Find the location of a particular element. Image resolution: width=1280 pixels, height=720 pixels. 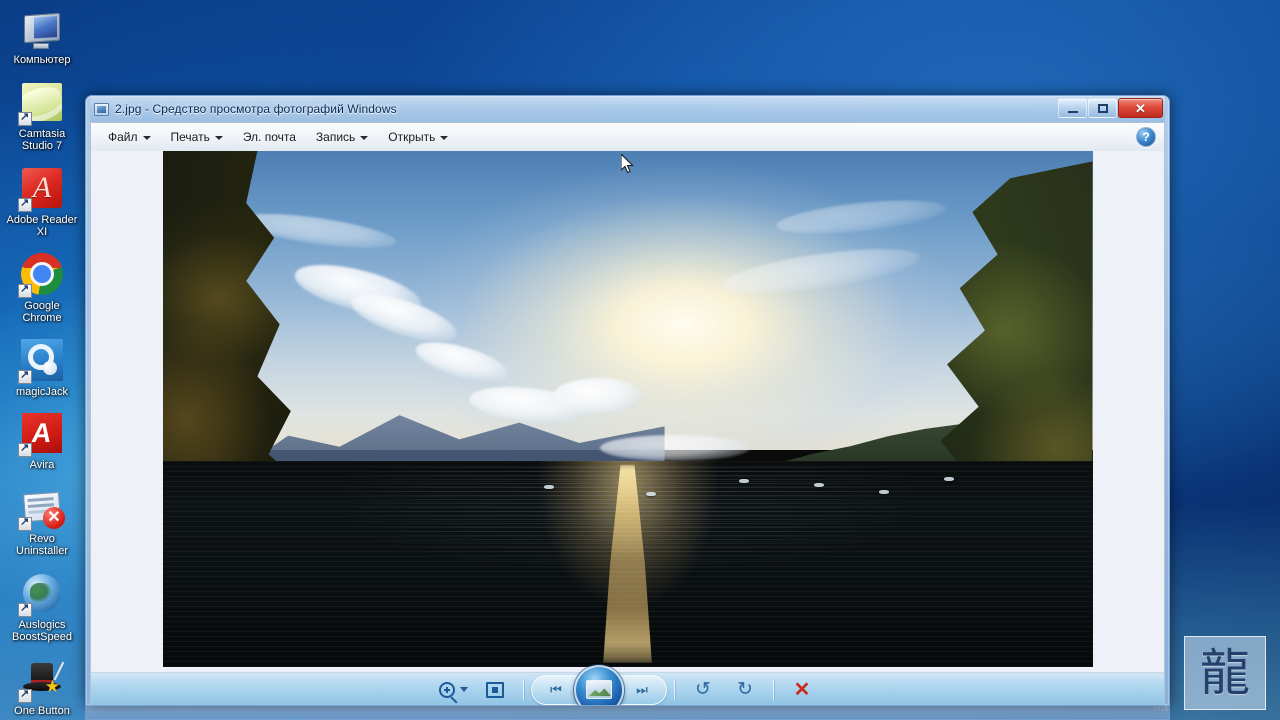

desktop-icon-auslogics-boostspeed: Auslogics BoostSpeed is located at coordinates (42, 606).